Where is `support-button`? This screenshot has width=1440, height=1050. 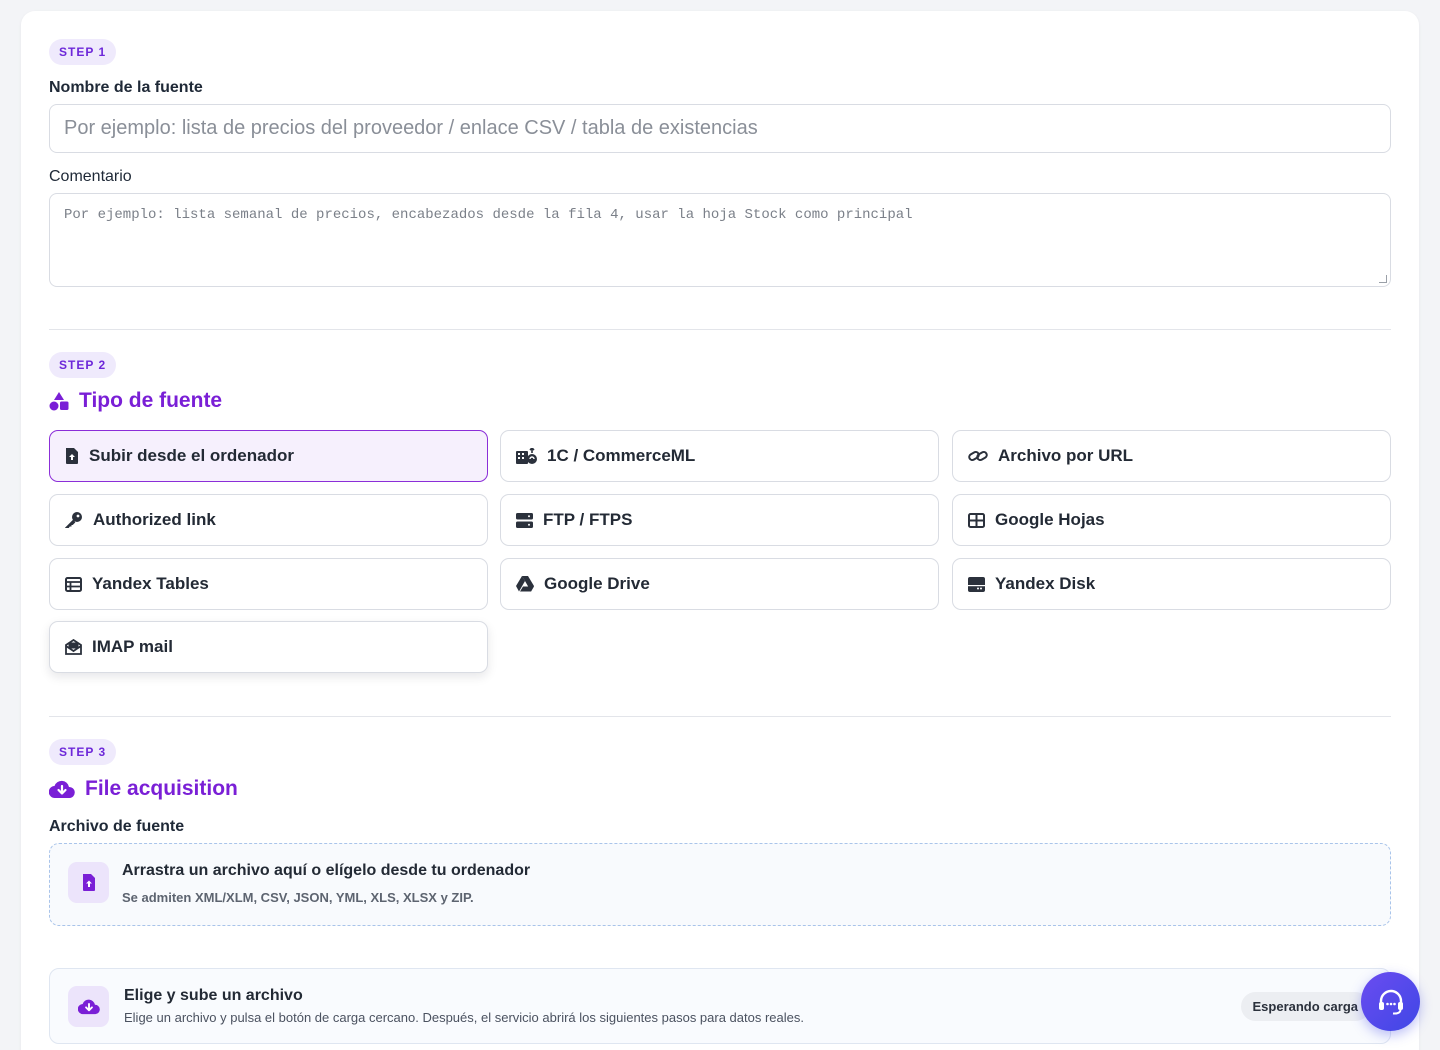
support-button is located at coordinates (1390, 1001).